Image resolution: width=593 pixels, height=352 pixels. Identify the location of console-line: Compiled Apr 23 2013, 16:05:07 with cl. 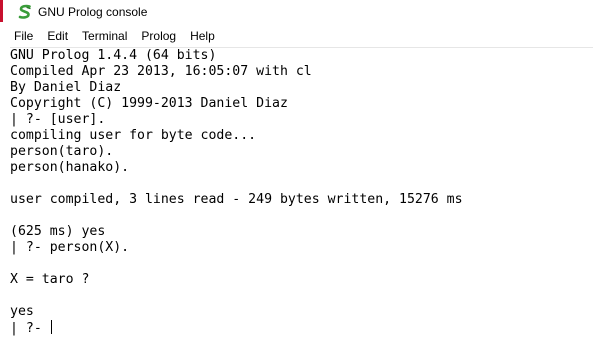
(161, 71).